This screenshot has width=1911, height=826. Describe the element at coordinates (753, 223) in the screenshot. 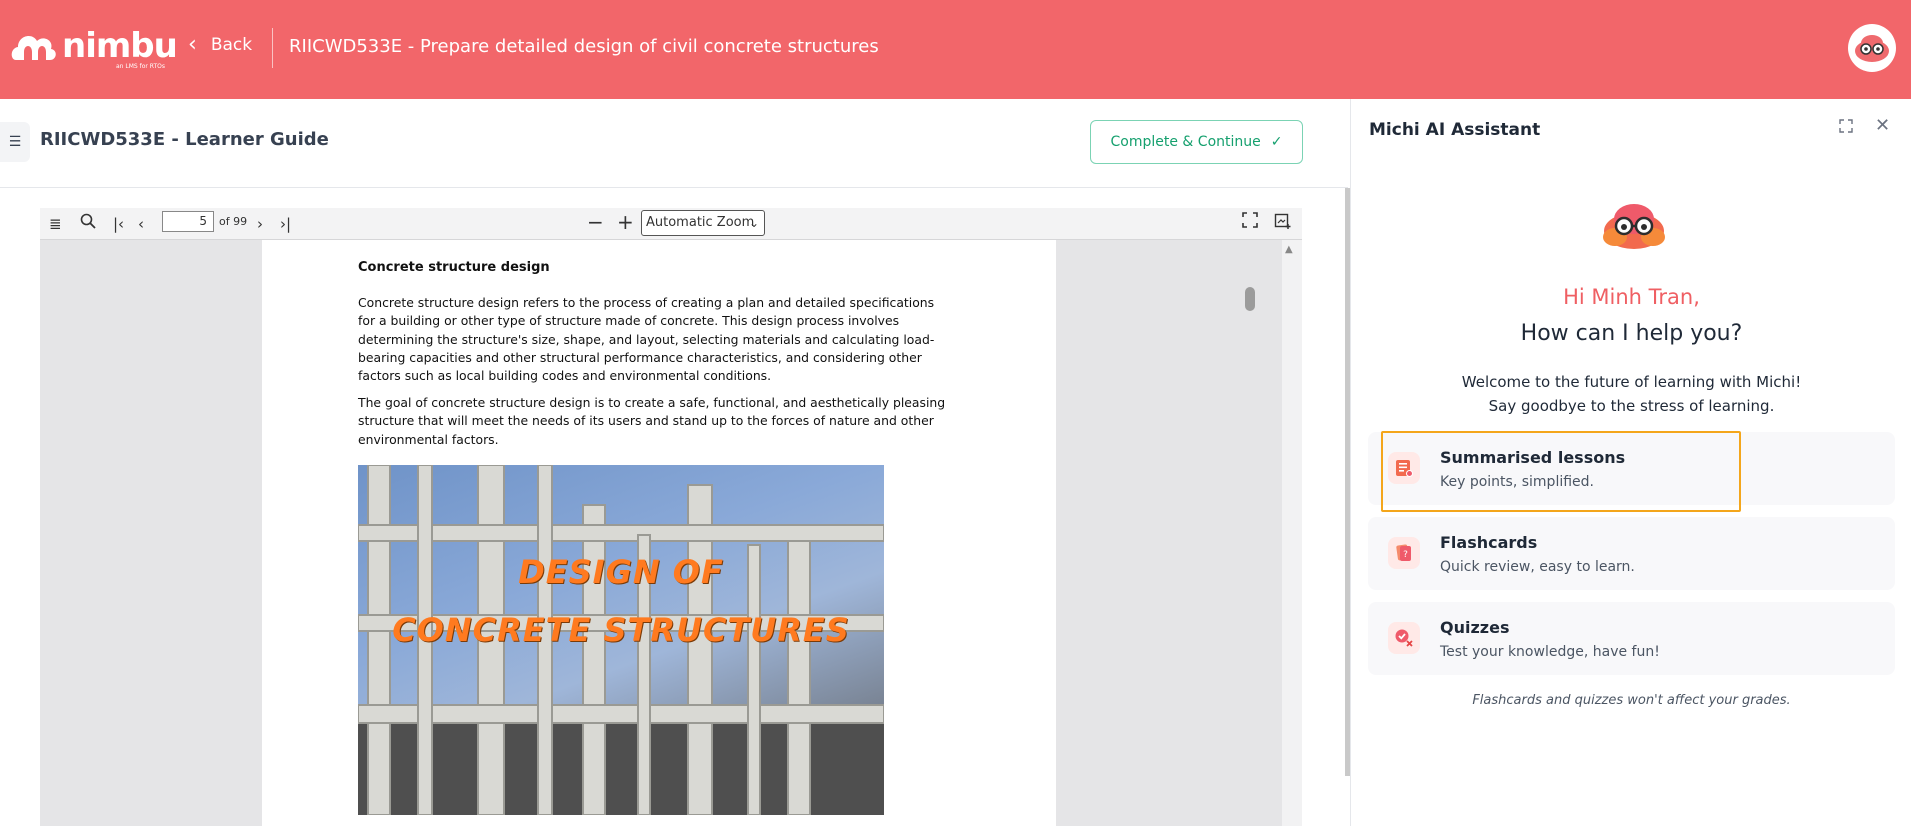

I see `chevron-down-icon: ⌄` at that location.